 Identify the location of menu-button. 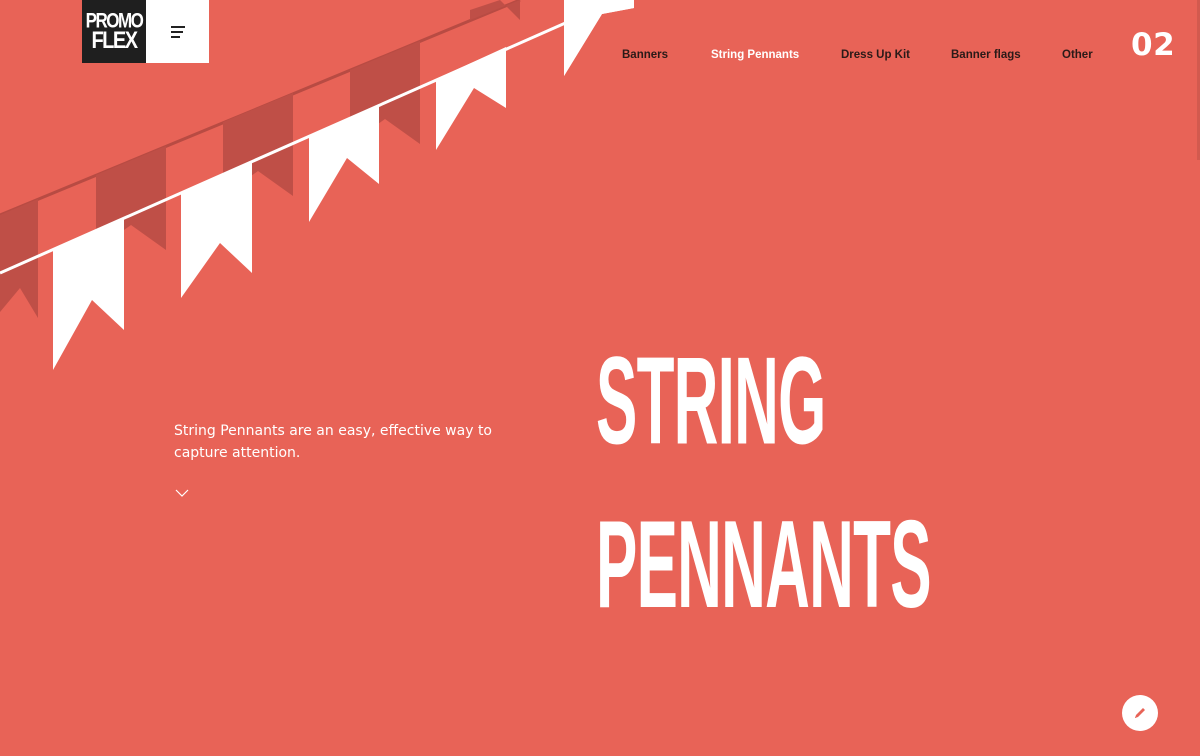
(177, 31).